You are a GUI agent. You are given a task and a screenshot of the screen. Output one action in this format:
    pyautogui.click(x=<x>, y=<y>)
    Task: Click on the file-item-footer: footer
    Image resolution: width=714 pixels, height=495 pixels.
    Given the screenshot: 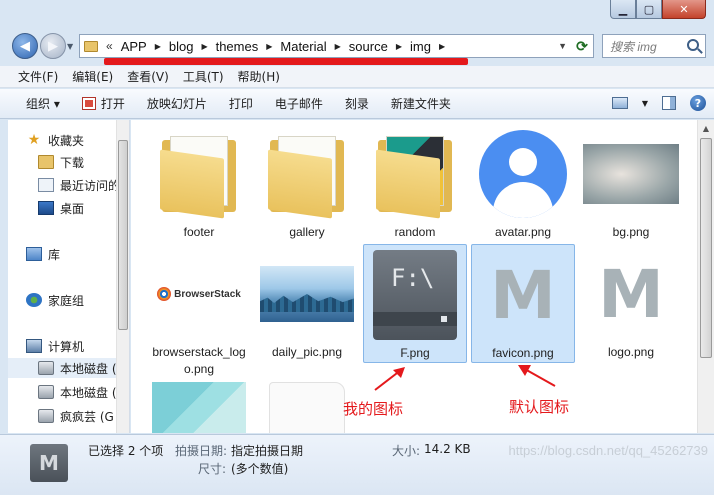 What is the action you would take?
    pyautogui.click(x=199, y=182)
    